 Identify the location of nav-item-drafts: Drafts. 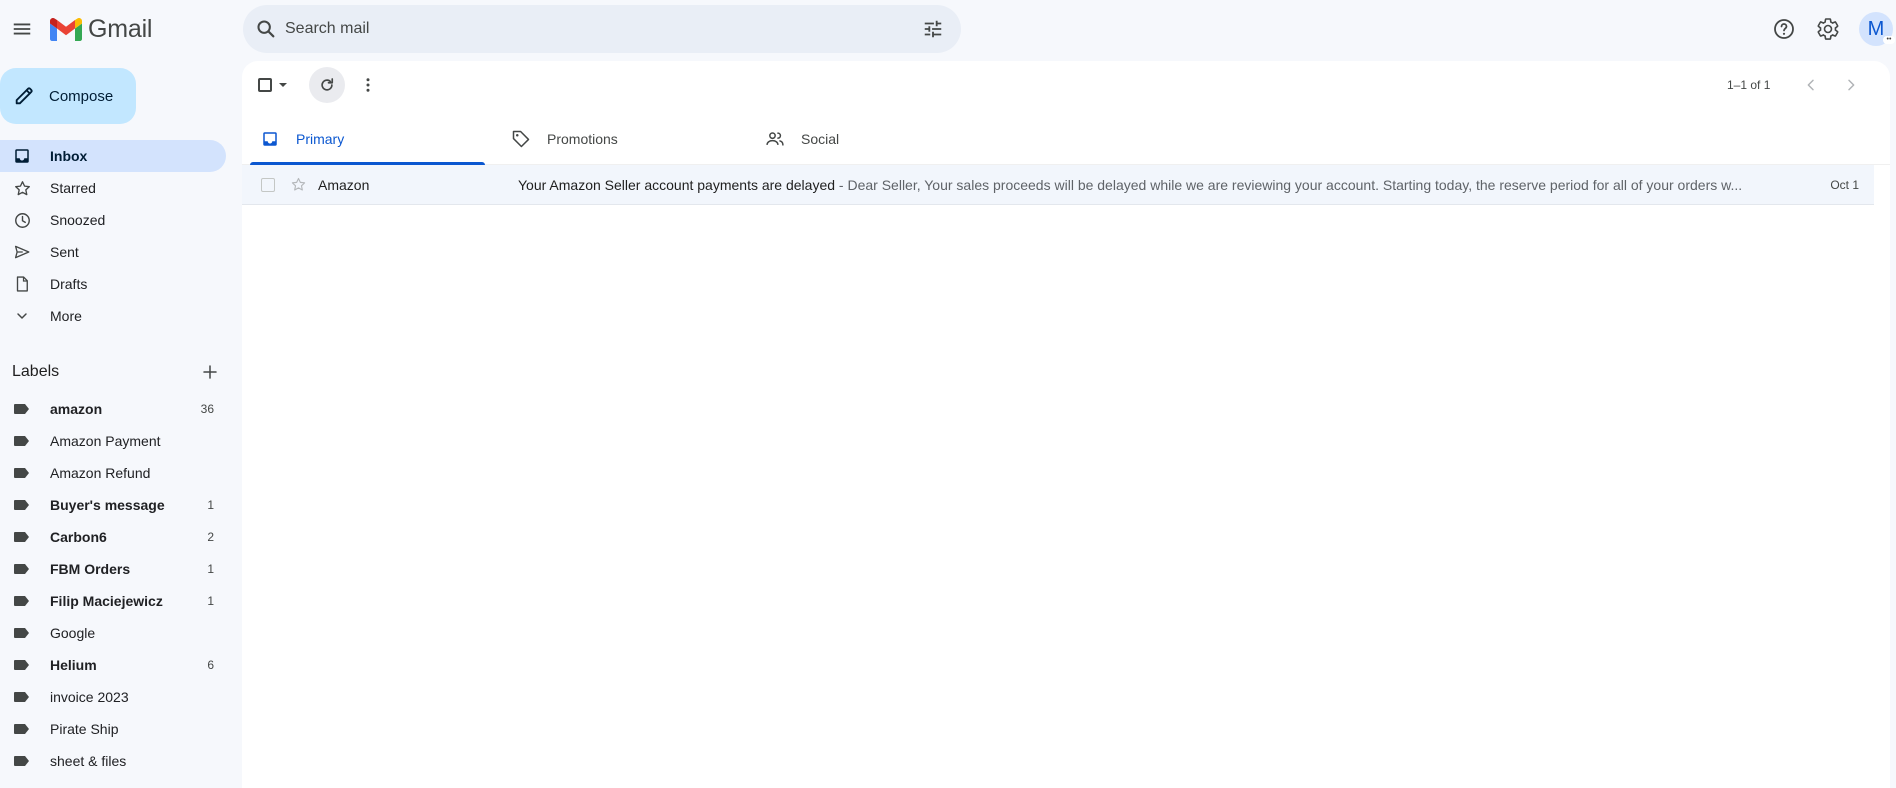
(113, 284).